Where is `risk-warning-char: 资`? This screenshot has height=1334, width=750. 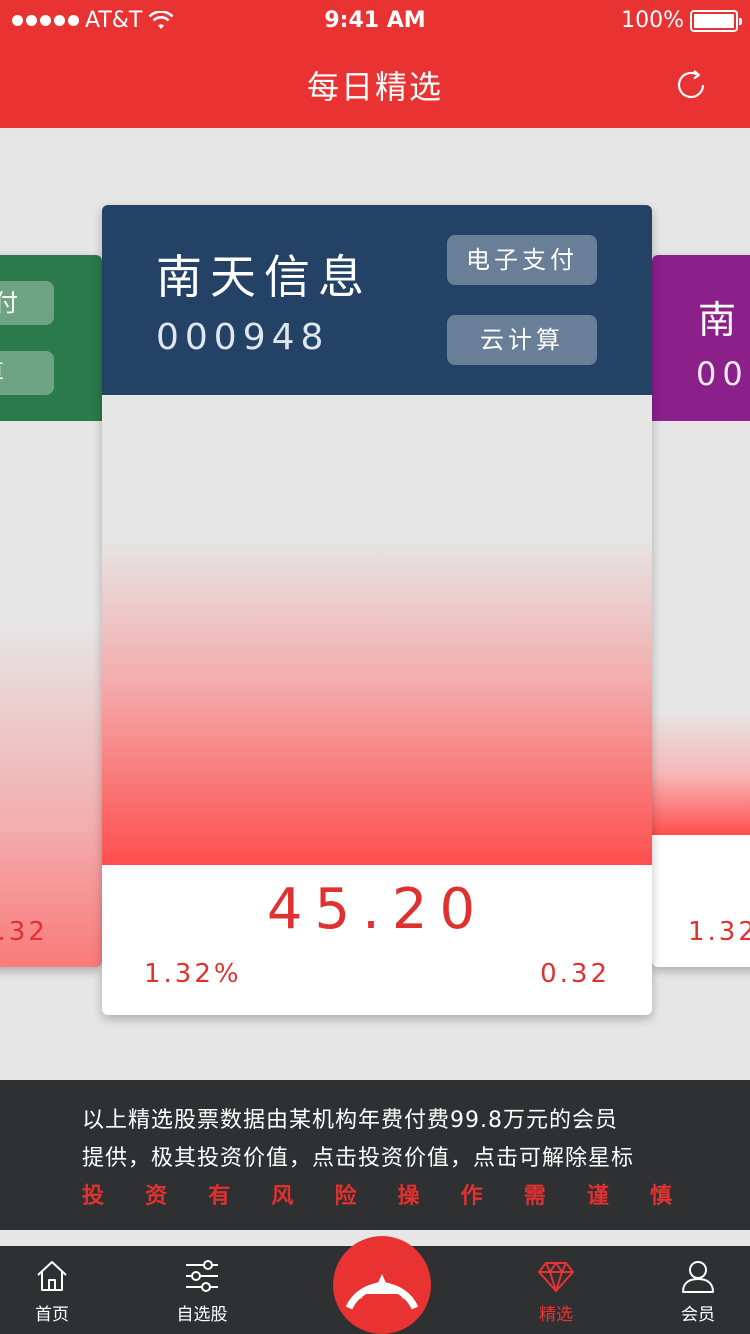 risk-warning-char: 资 is located at coordinates (156, 1196).